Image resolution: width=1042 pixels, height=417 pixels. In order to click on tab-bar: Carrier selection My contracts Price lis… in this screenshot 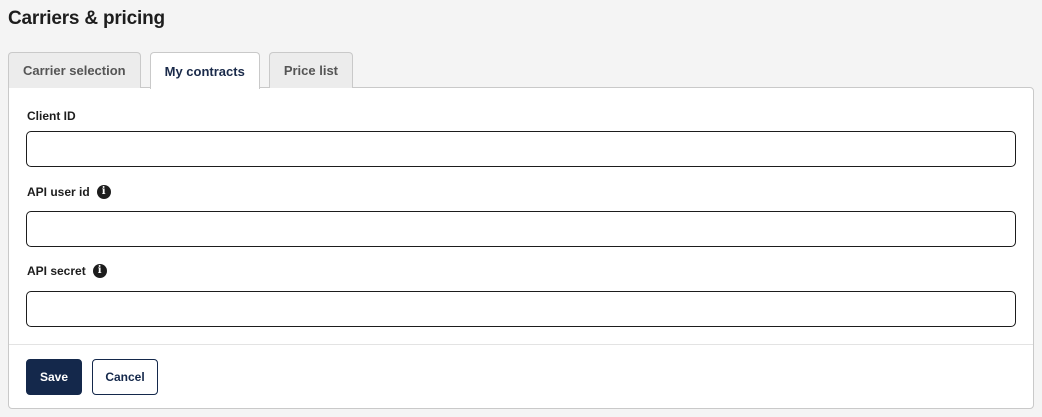, I will do `click(181, 70)`.